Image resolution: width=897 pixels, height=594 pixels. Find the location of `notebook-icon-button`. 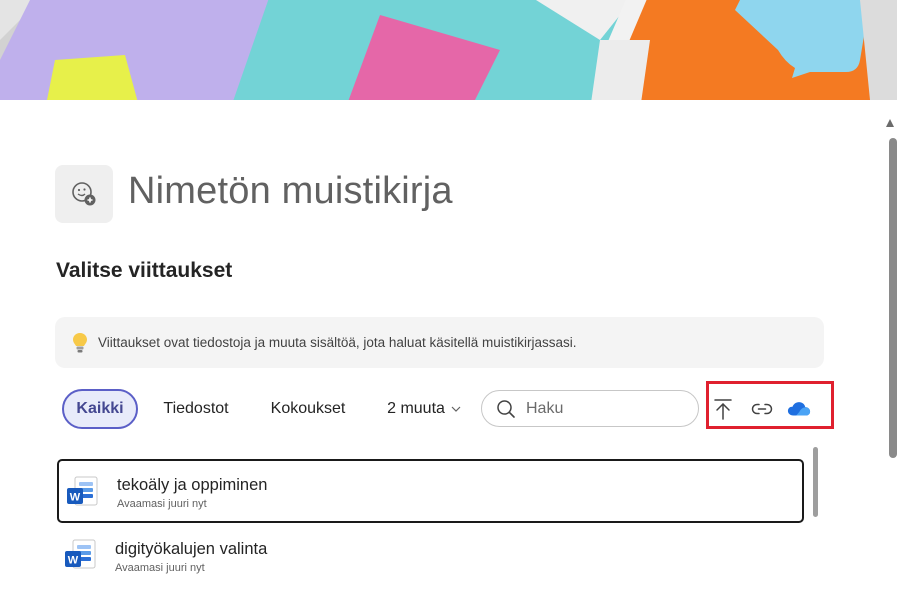

notebook-icon-button is located at coordinates (84, 194).